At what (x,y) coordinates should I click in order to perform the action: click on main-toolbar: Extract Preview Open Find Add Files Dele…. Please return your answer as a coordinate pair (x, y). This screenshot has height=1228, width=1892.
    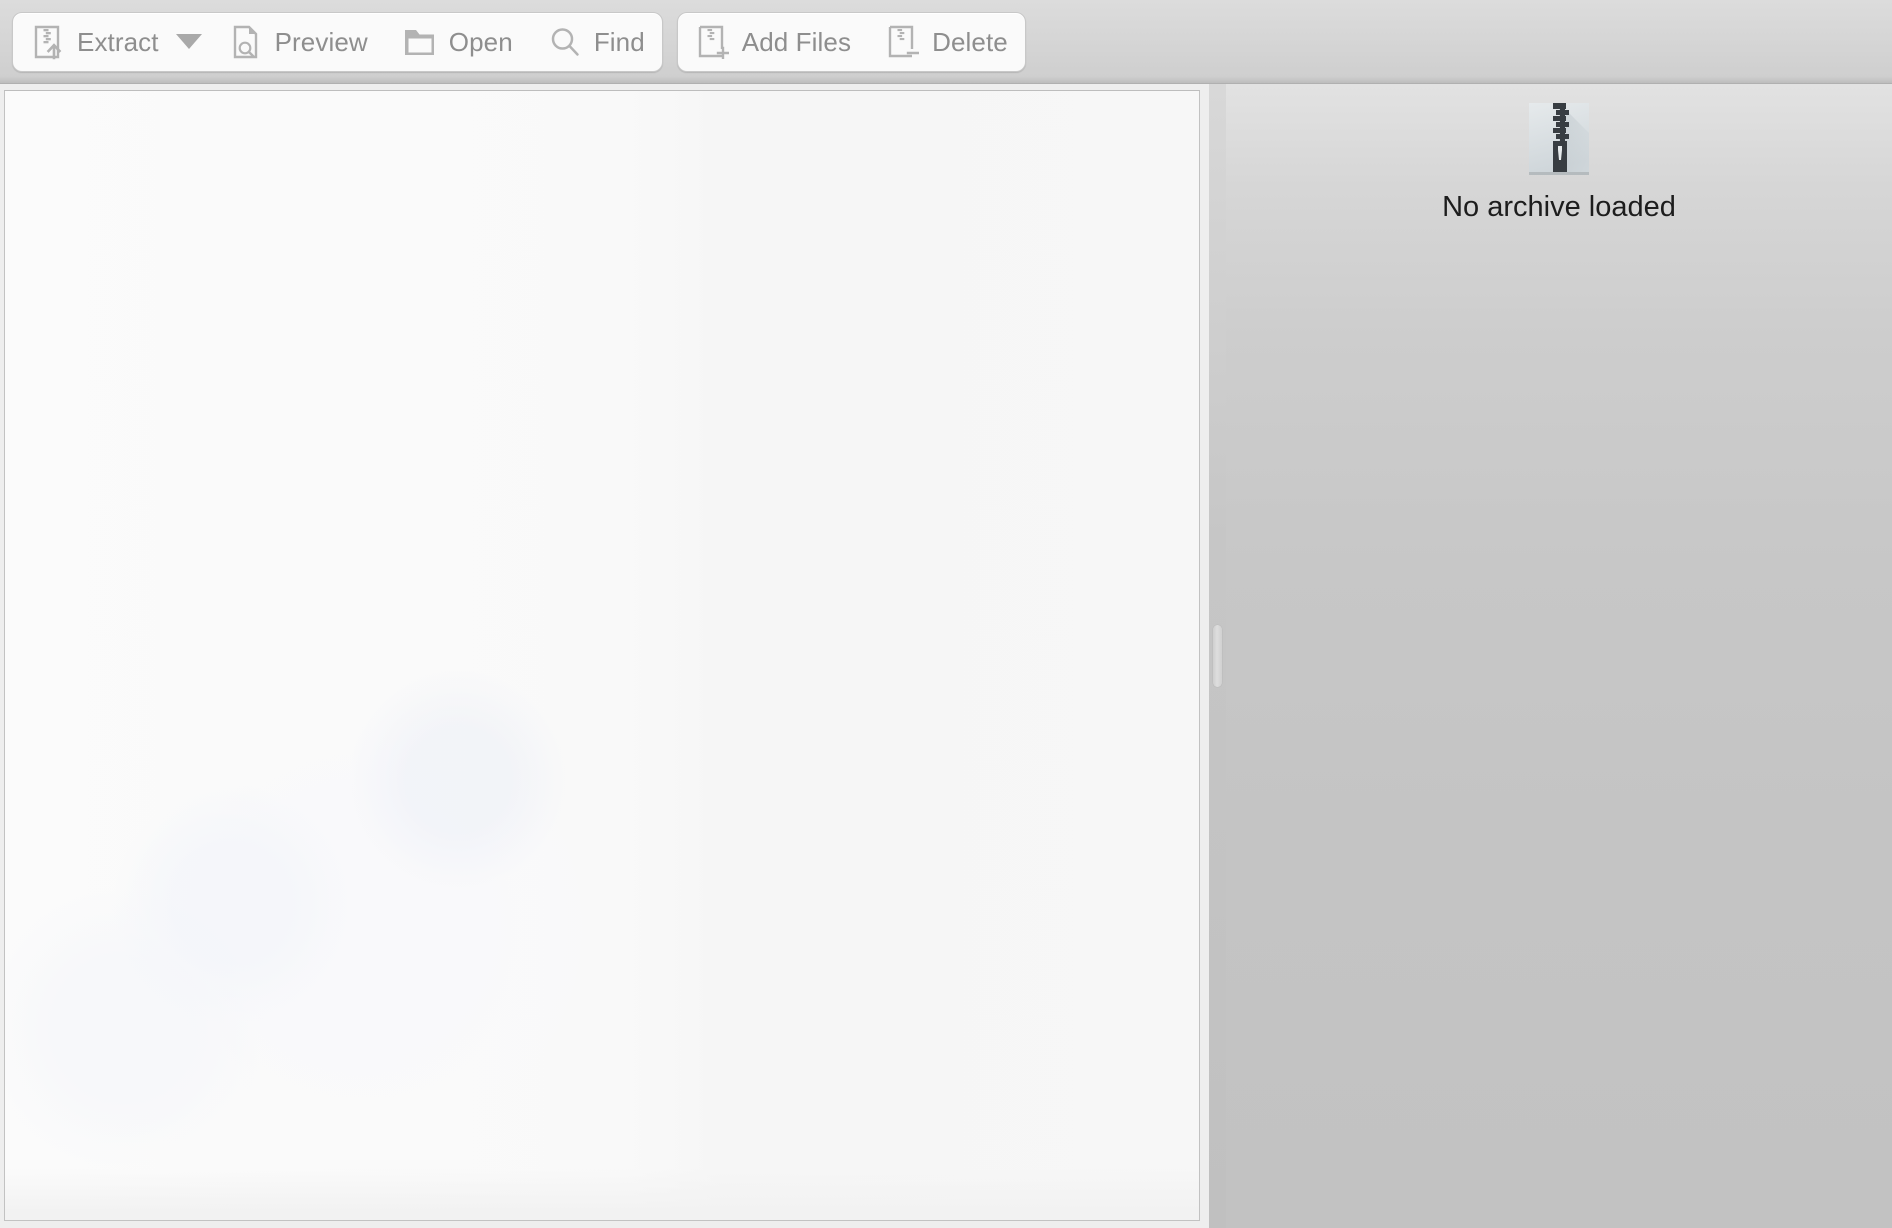
    Looking at the image, I should click on (946, 42).